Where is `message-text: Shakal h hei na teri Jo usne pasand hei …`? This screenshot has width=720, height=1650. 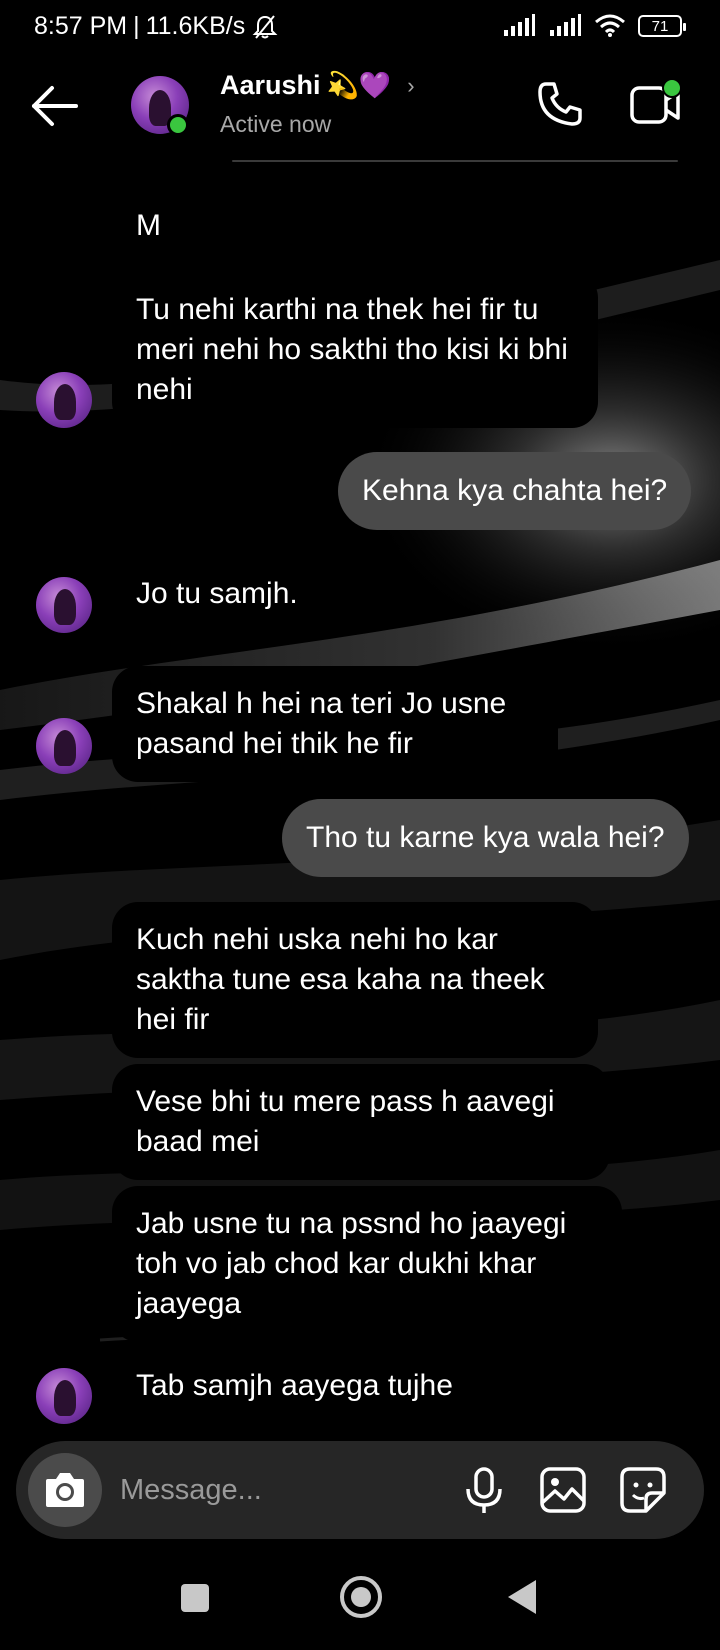 message-text: Shakal h hei na teri Jo usne pasand hei … is located at coordinates (321, 723).